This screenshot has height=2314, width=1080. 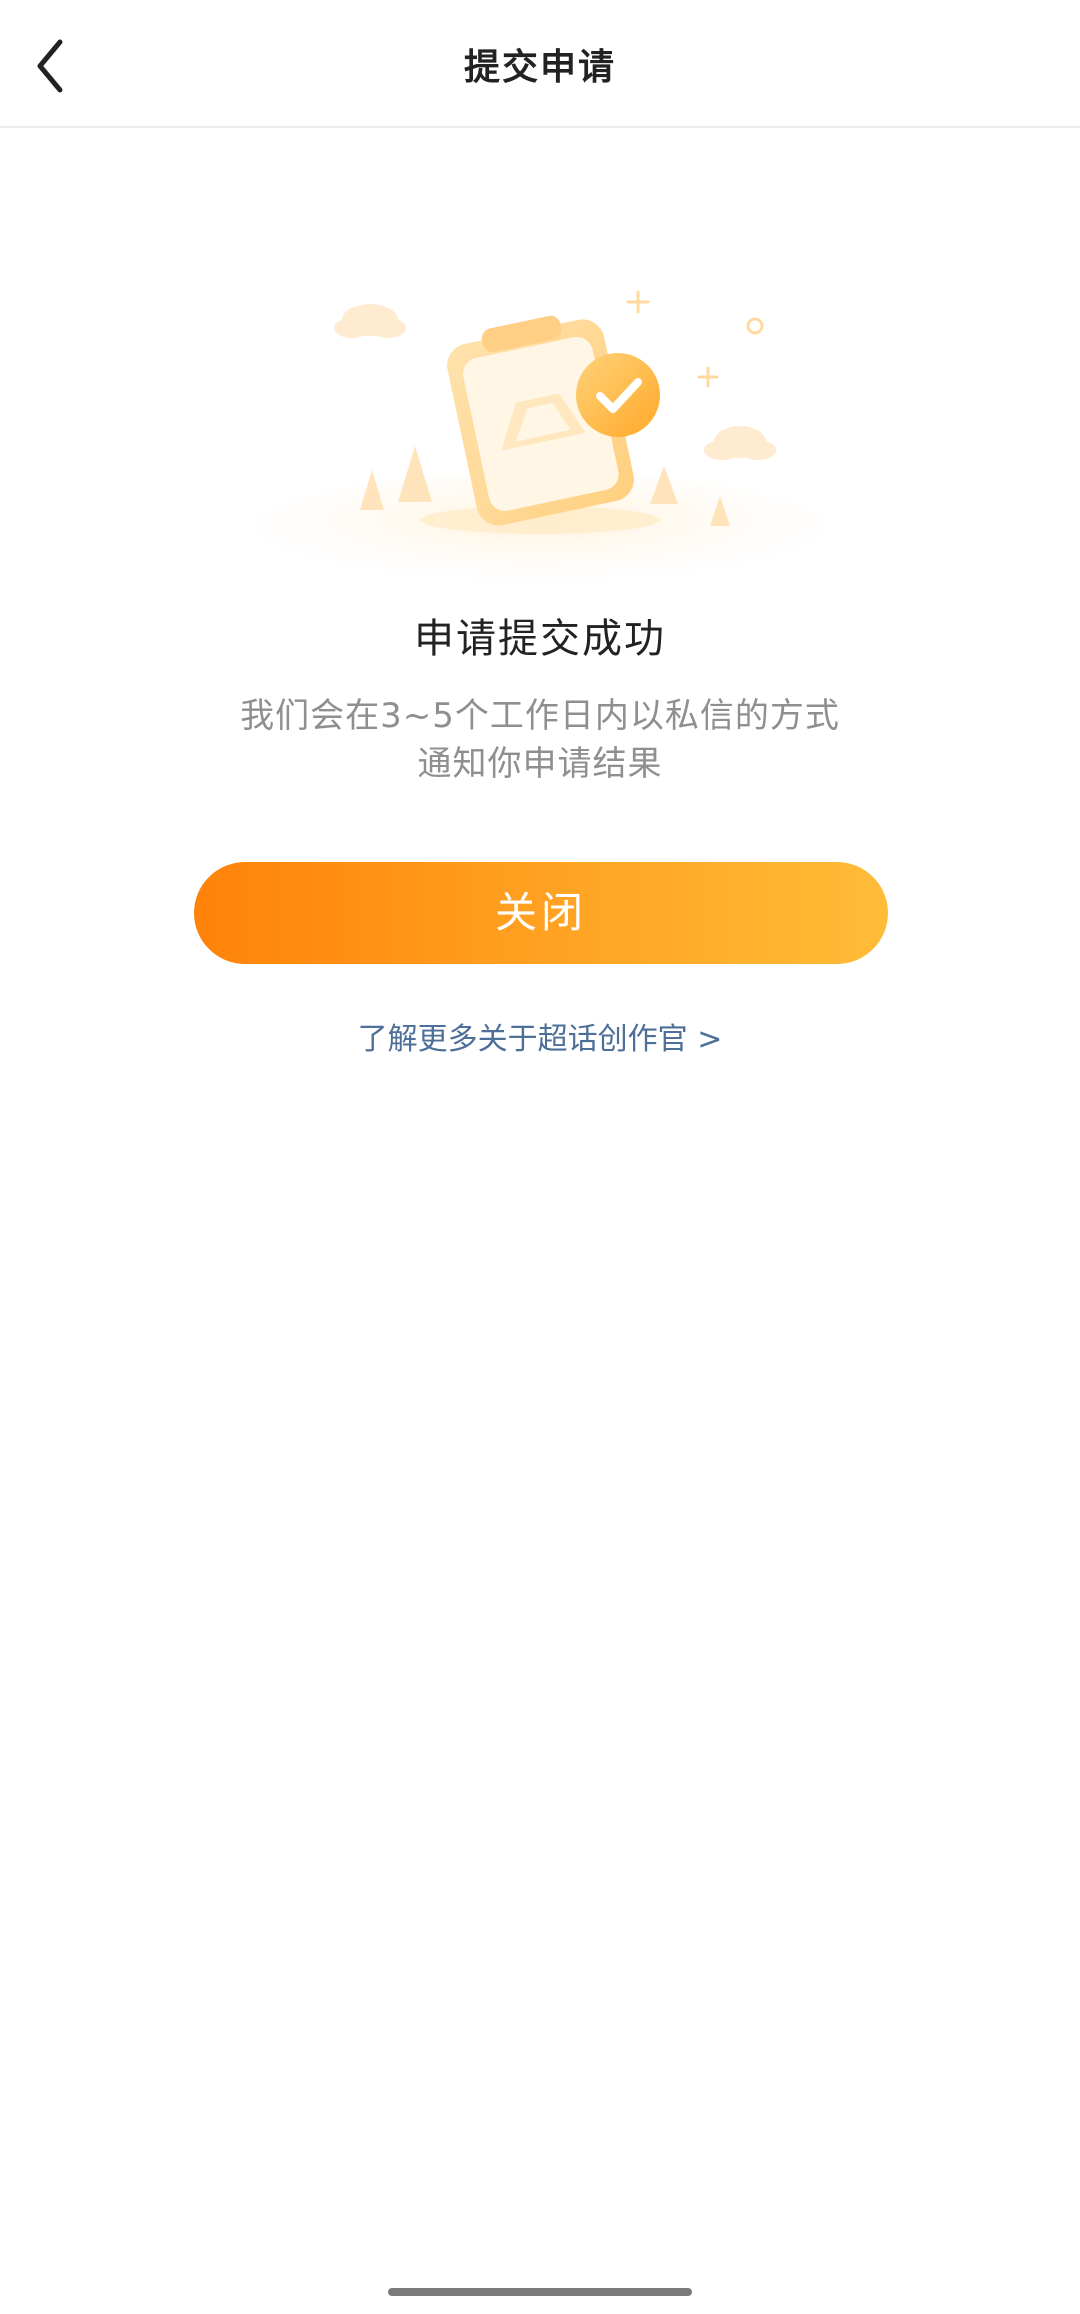 I want to click on page-title: 提交申请, so click(x=539, y=67).